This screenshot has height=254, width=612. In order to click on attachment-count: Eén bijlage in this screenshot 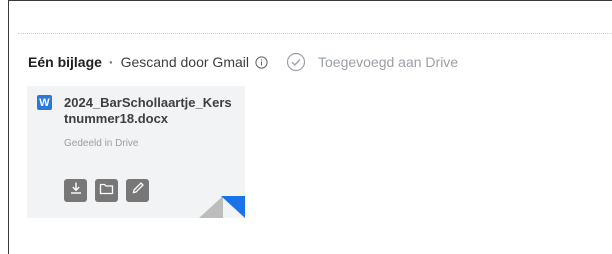, I will do `click(65, 62)`.